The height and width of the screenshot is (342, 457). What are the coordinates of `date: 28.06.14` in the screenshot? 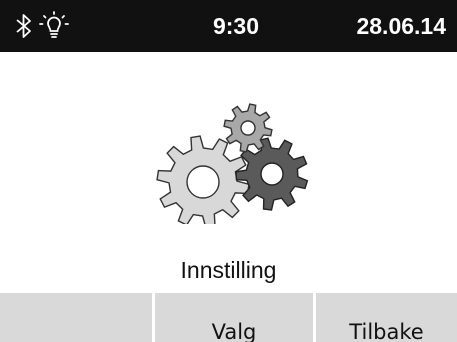 It's located at (401, 26).